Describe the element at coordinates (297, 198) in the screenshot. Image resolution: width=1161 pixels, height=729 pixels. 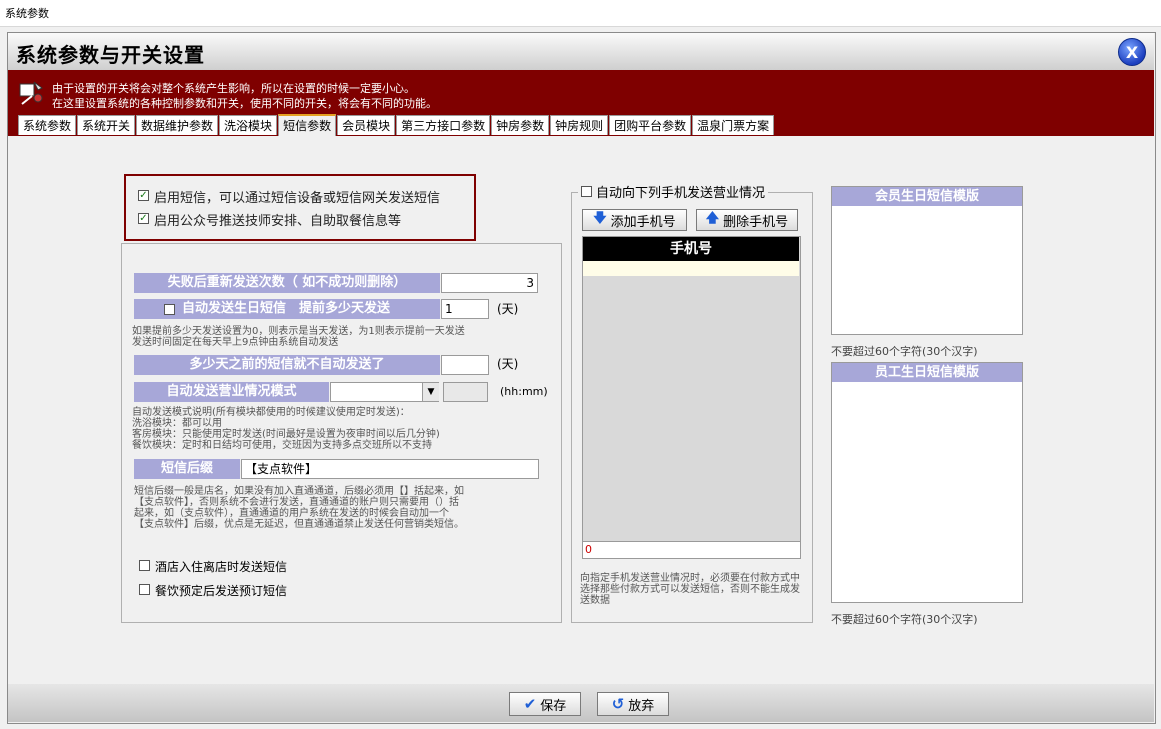
I see `enable-sms-label: 启用短信，可以通过短信设备或短信网关发送短信` at that location.